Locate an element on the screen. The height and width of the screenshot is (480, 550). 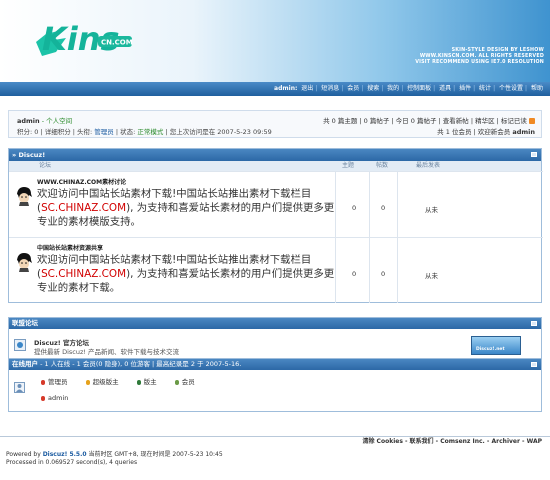
nav-help: 帮助 is located at coordinates (537, 88).